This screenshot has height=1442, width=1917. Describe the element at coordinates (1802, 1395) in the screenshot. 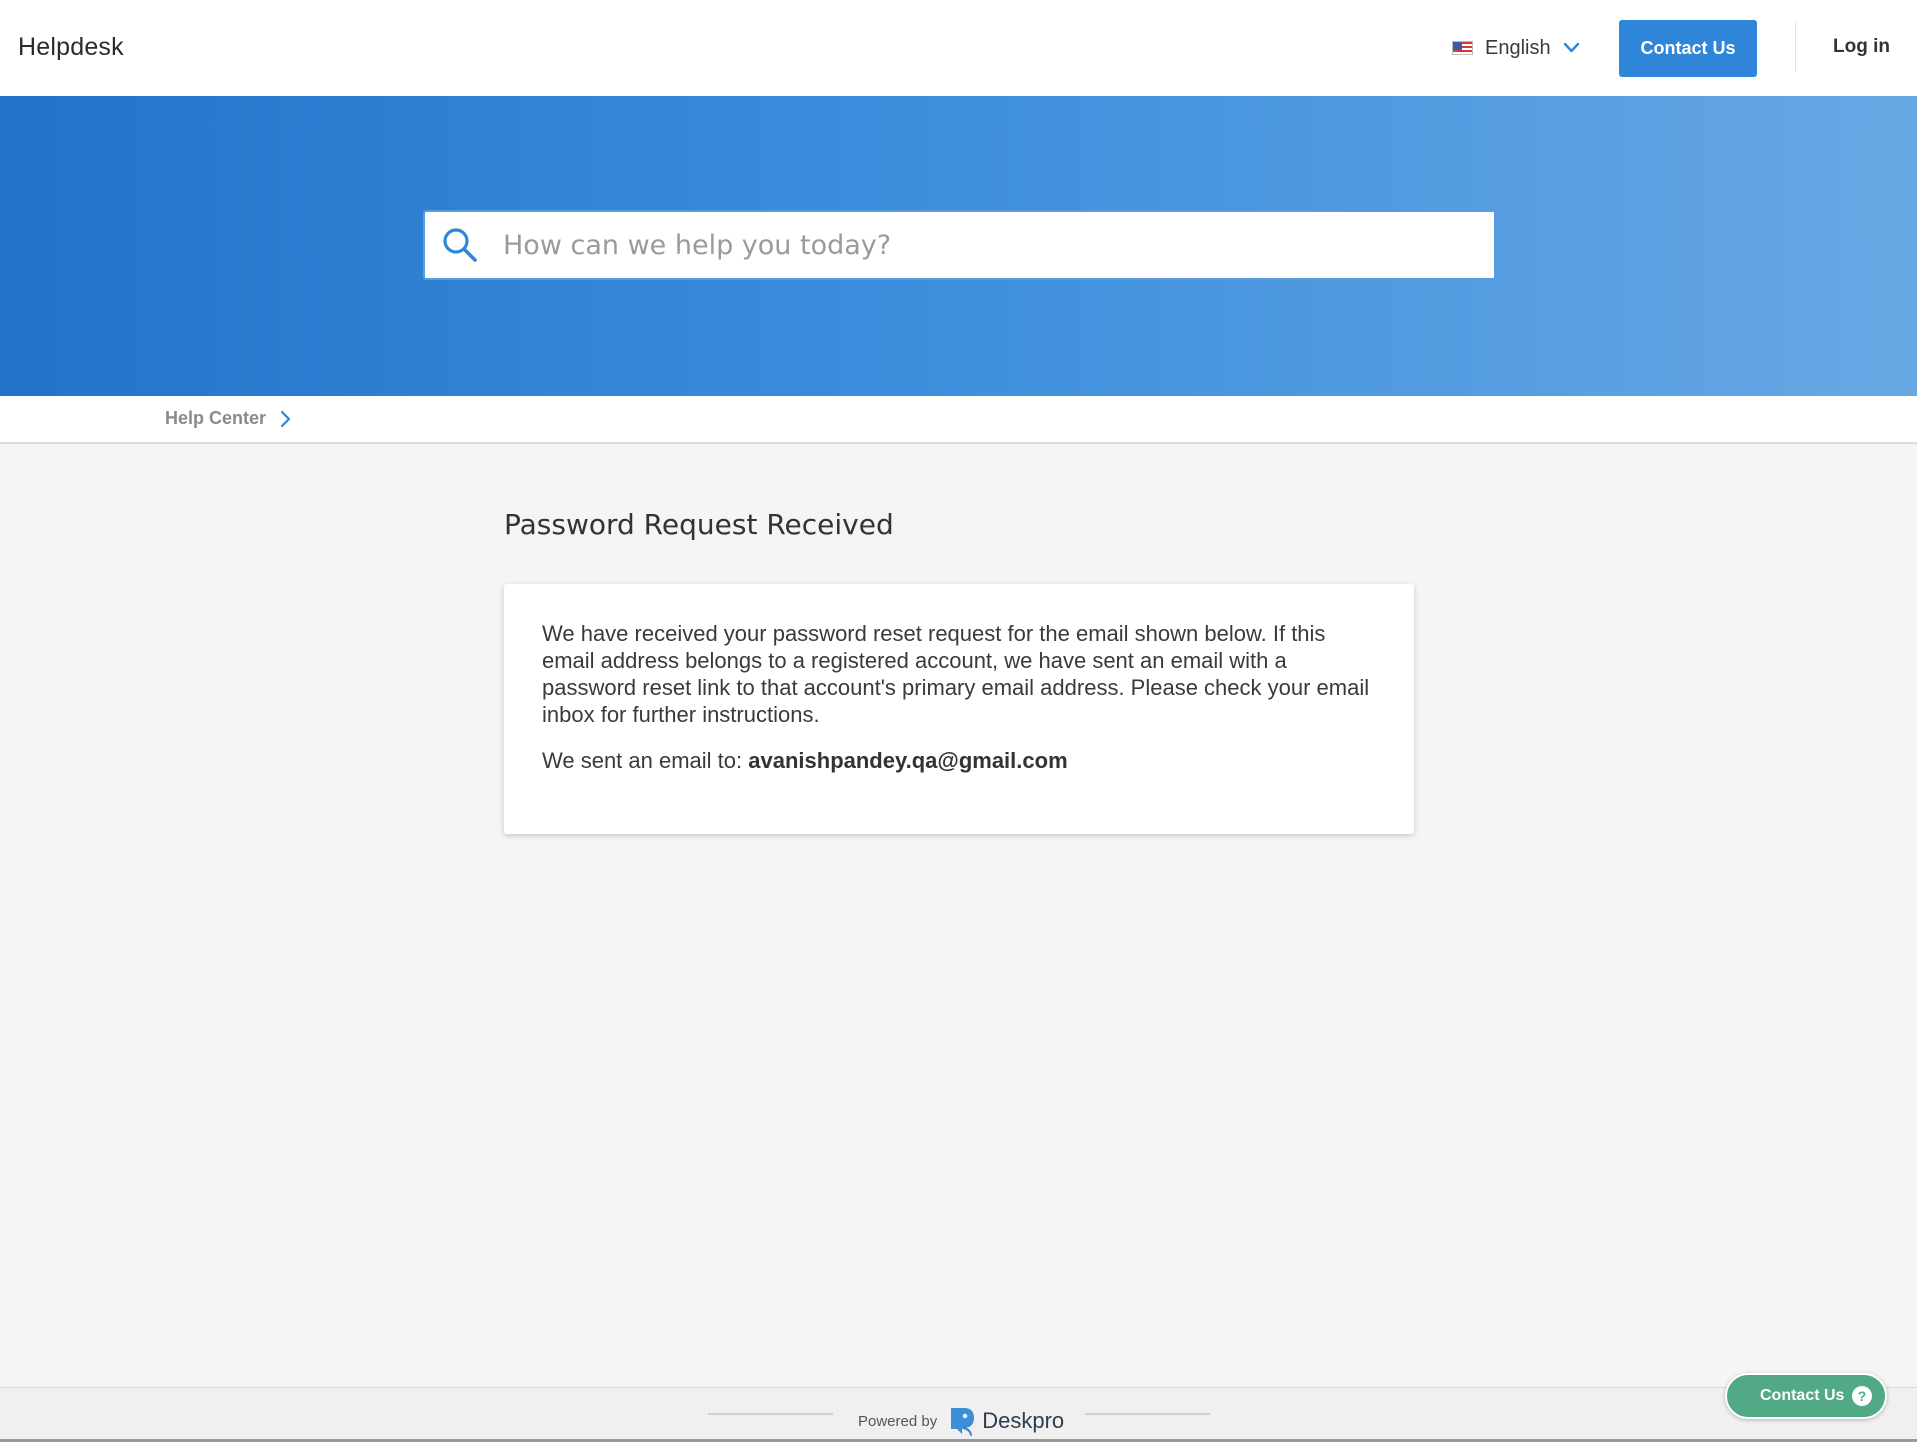

I see `floating-contact-label: Contact Us` at that location.